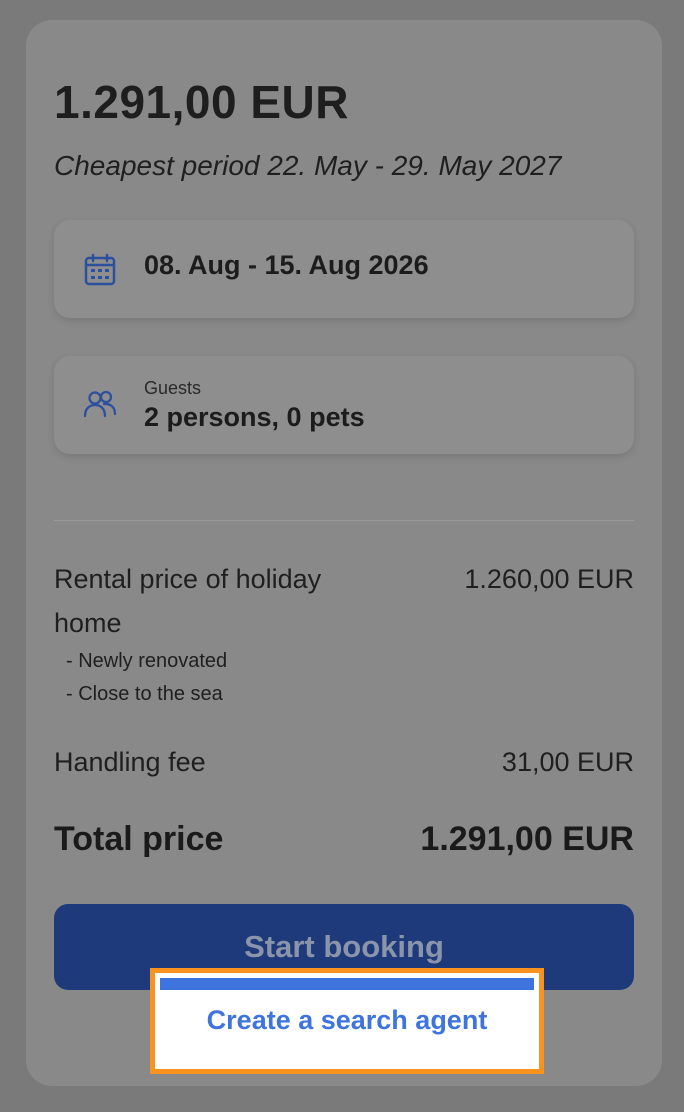 This screenshot has width=684, height=1112. Describe the element at coordinates (144, 694) in the screenshot. I see `feature-item: - Close to the sea` at that location.